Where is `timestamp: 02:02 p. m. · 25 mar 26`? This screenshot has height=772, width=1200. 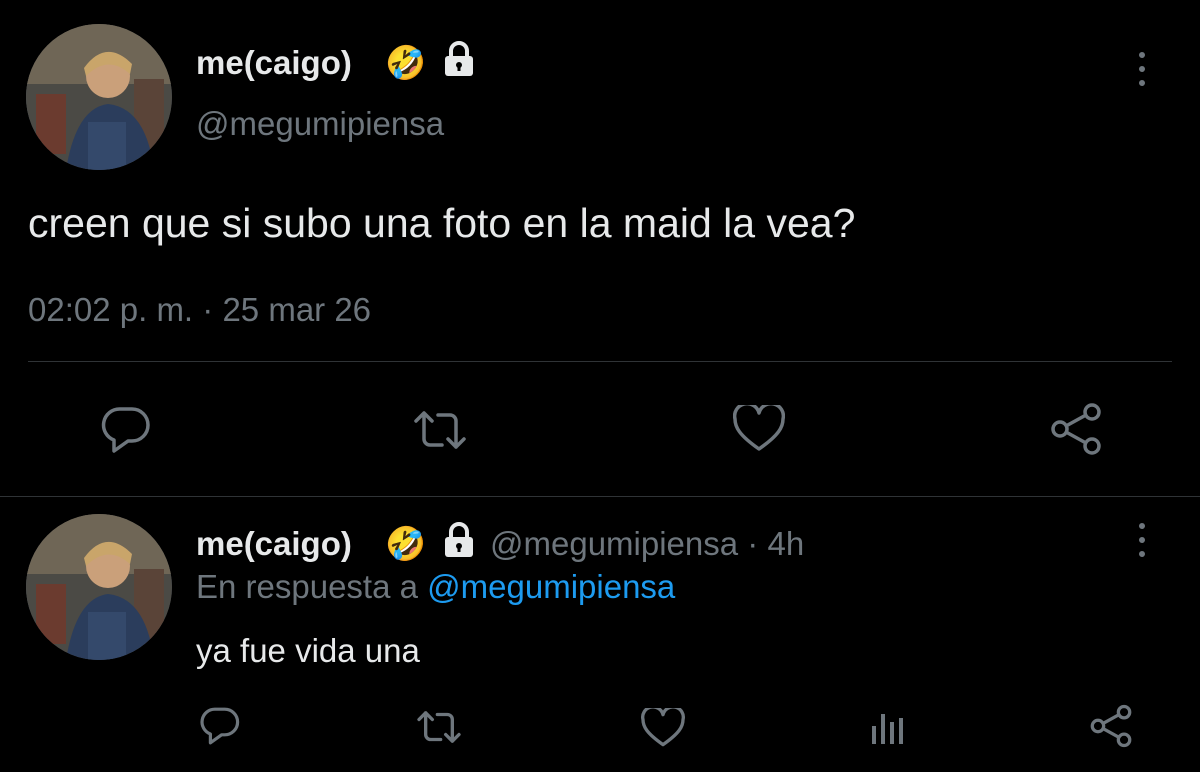 timestamp: 02:02 p. m. · 25 mar 26 is located at coordinates (199, 310).